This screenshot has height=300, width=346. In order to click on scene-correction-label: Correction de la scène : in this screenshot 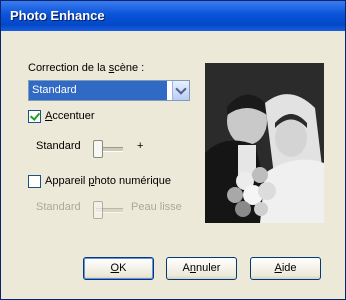, I will do `click(86, 68)`.